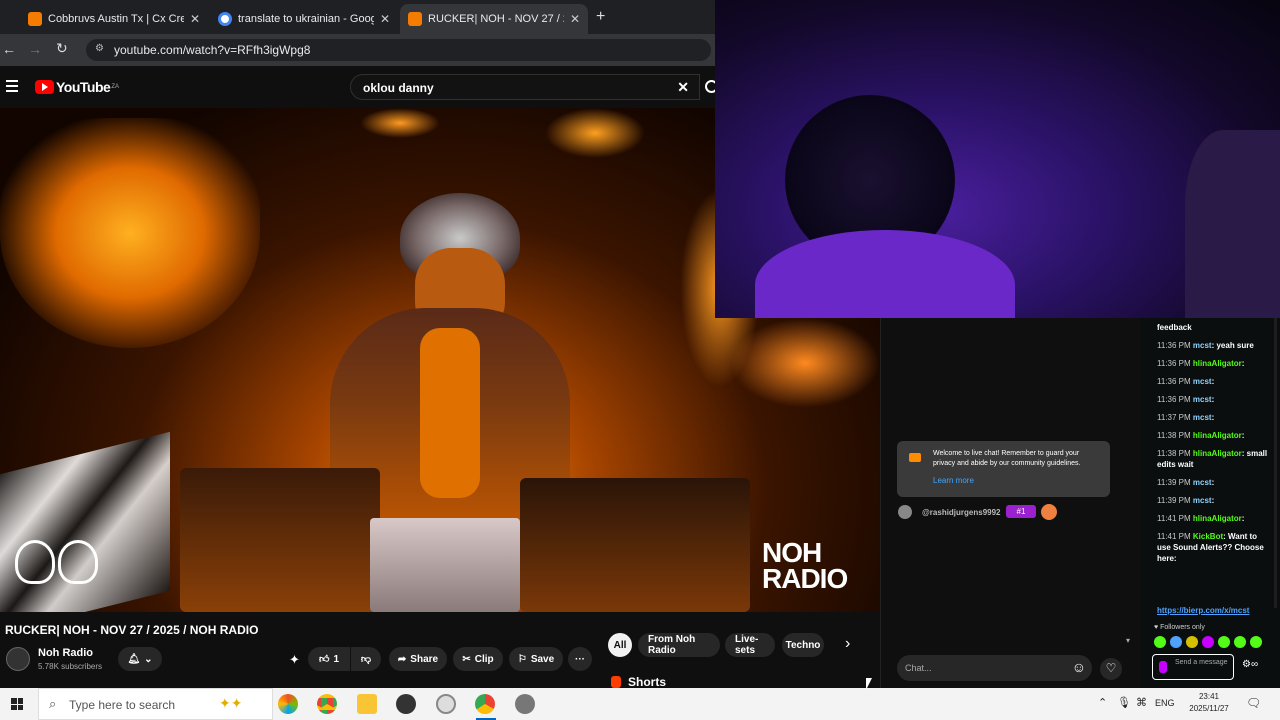  What do you see at coordinates (415, 19) in the screenshot?
I see `tab-favicon-icon` at bounding box center [415, 19].